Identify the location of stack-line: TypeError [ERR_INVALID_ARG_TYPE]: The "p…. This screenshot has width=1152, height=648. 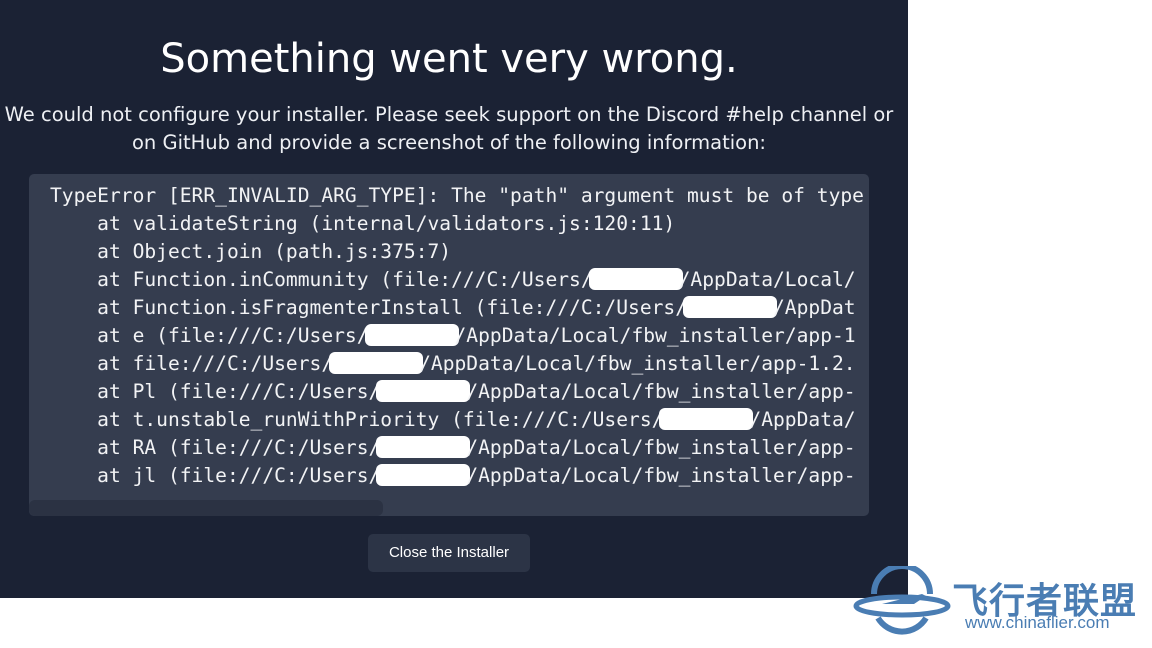
(457, 196).